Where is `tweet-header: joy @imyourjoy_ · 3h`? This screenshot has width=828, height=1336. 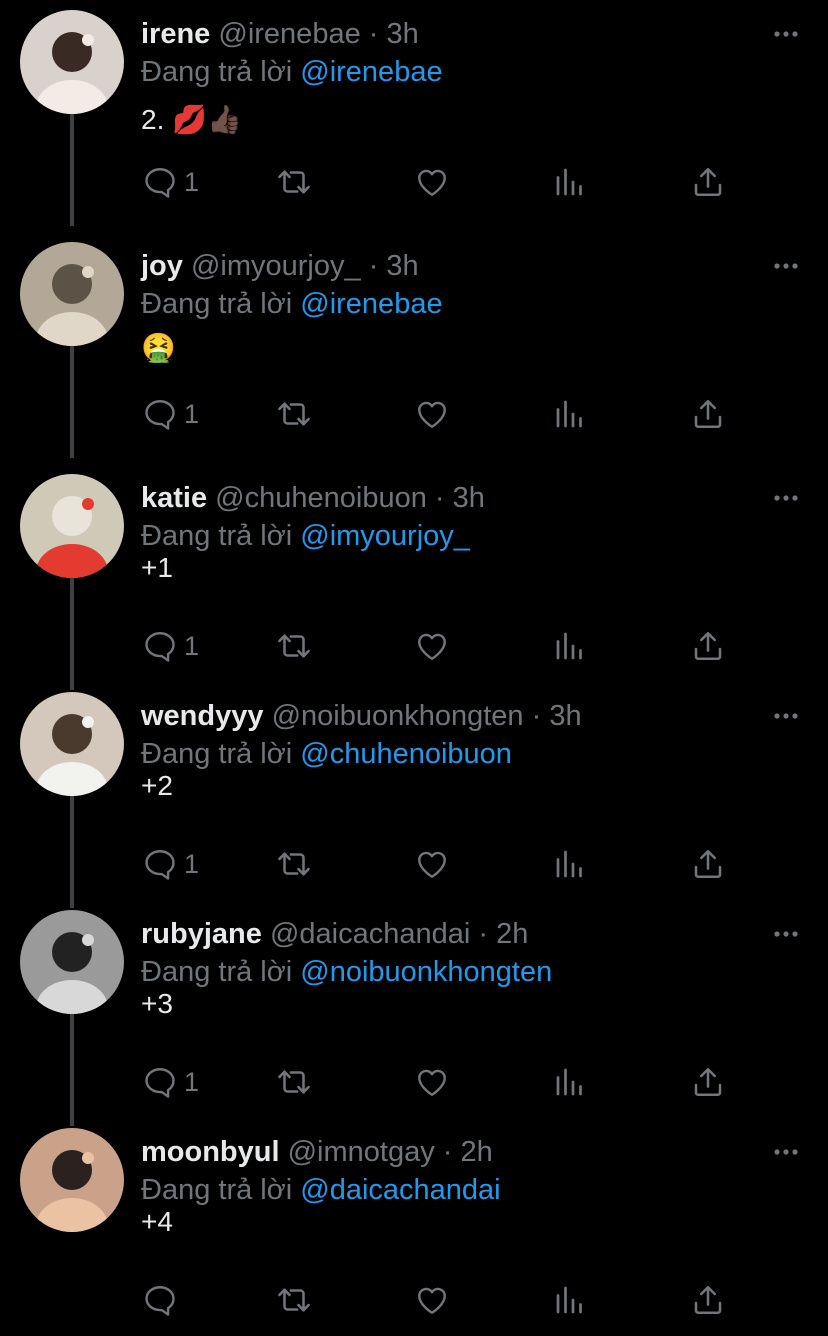 tweet-header: joy @imyourjoy_ · 3h is located at coordinates (280, 266).